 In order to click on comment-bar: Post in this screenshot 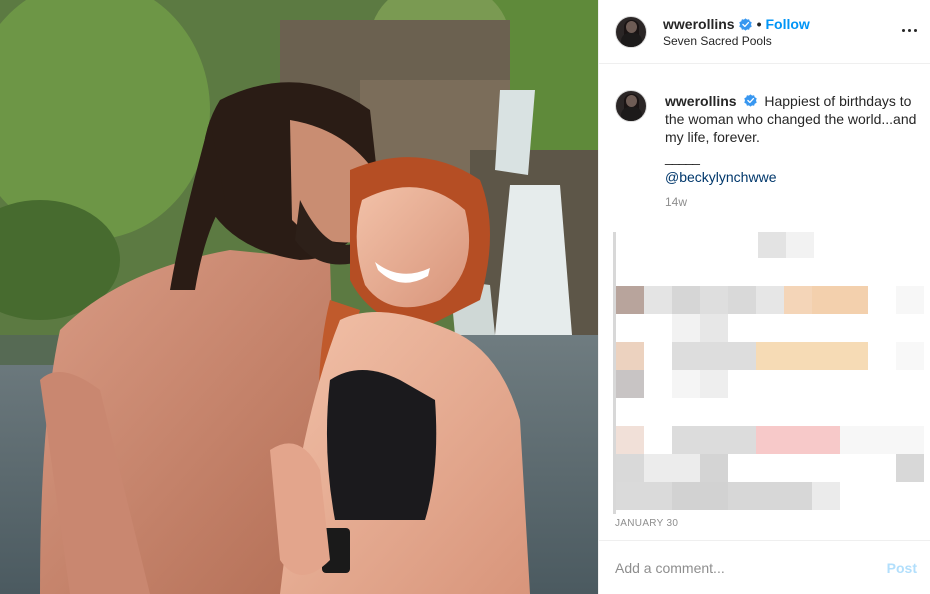, I will do `click(764, 567)`.